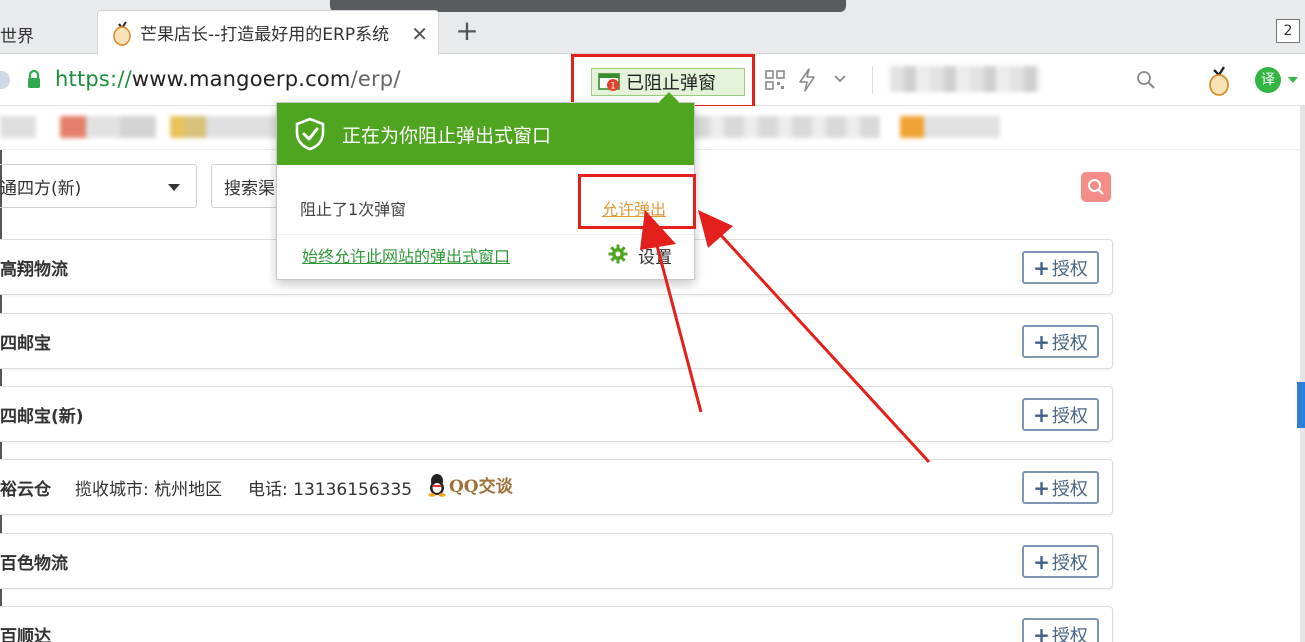 This screenshot has height=642, width=1305. Describe the element at coordinates (1301, 405) in the screenshot. I see `side-panel-tab` at that location.